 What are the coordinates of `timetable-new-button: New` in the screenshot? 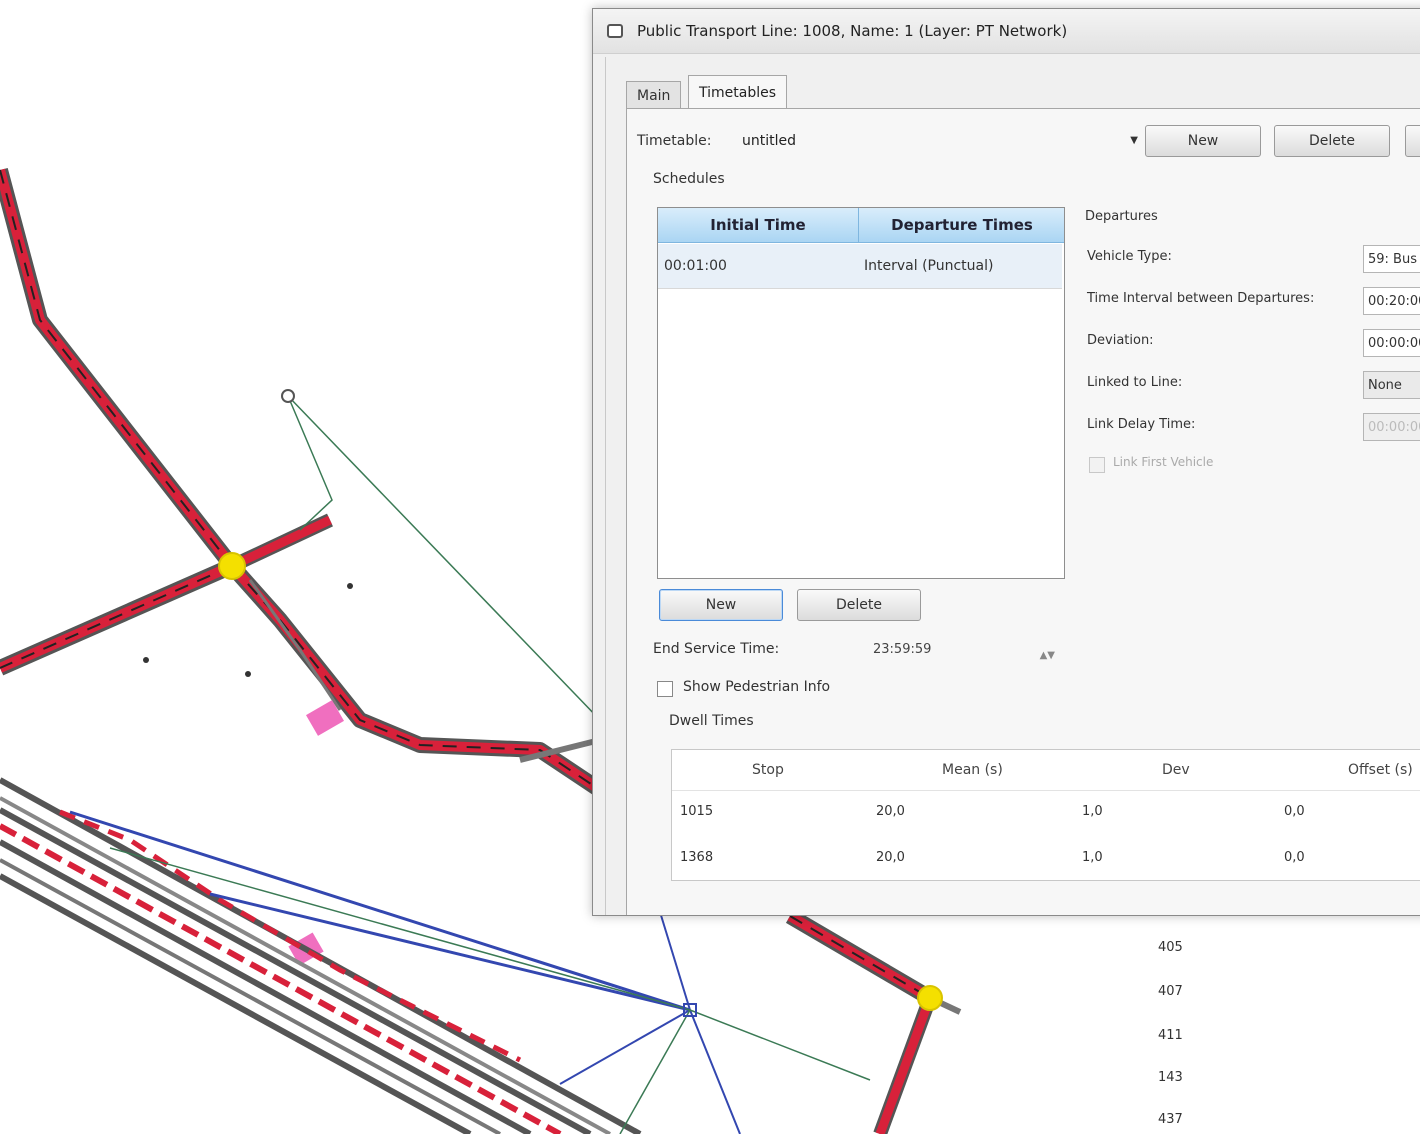 It's located at (1203, 141).